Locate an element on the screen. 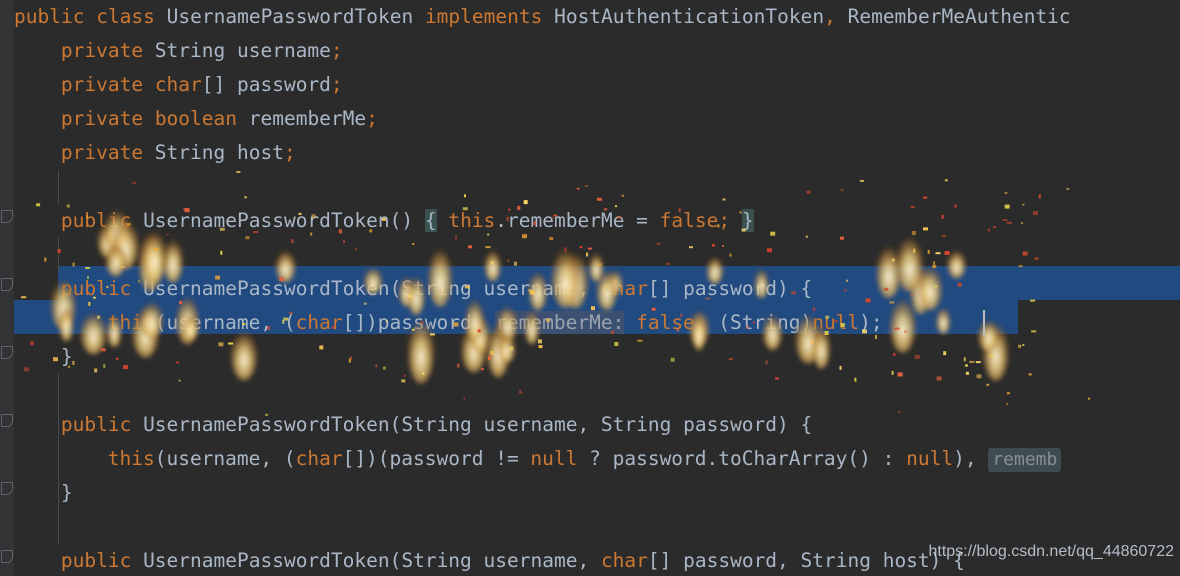 The height and width of the screenshot is (576, 1180). code-line: private boolean rememberMe; is located at coordinates (219, 119).